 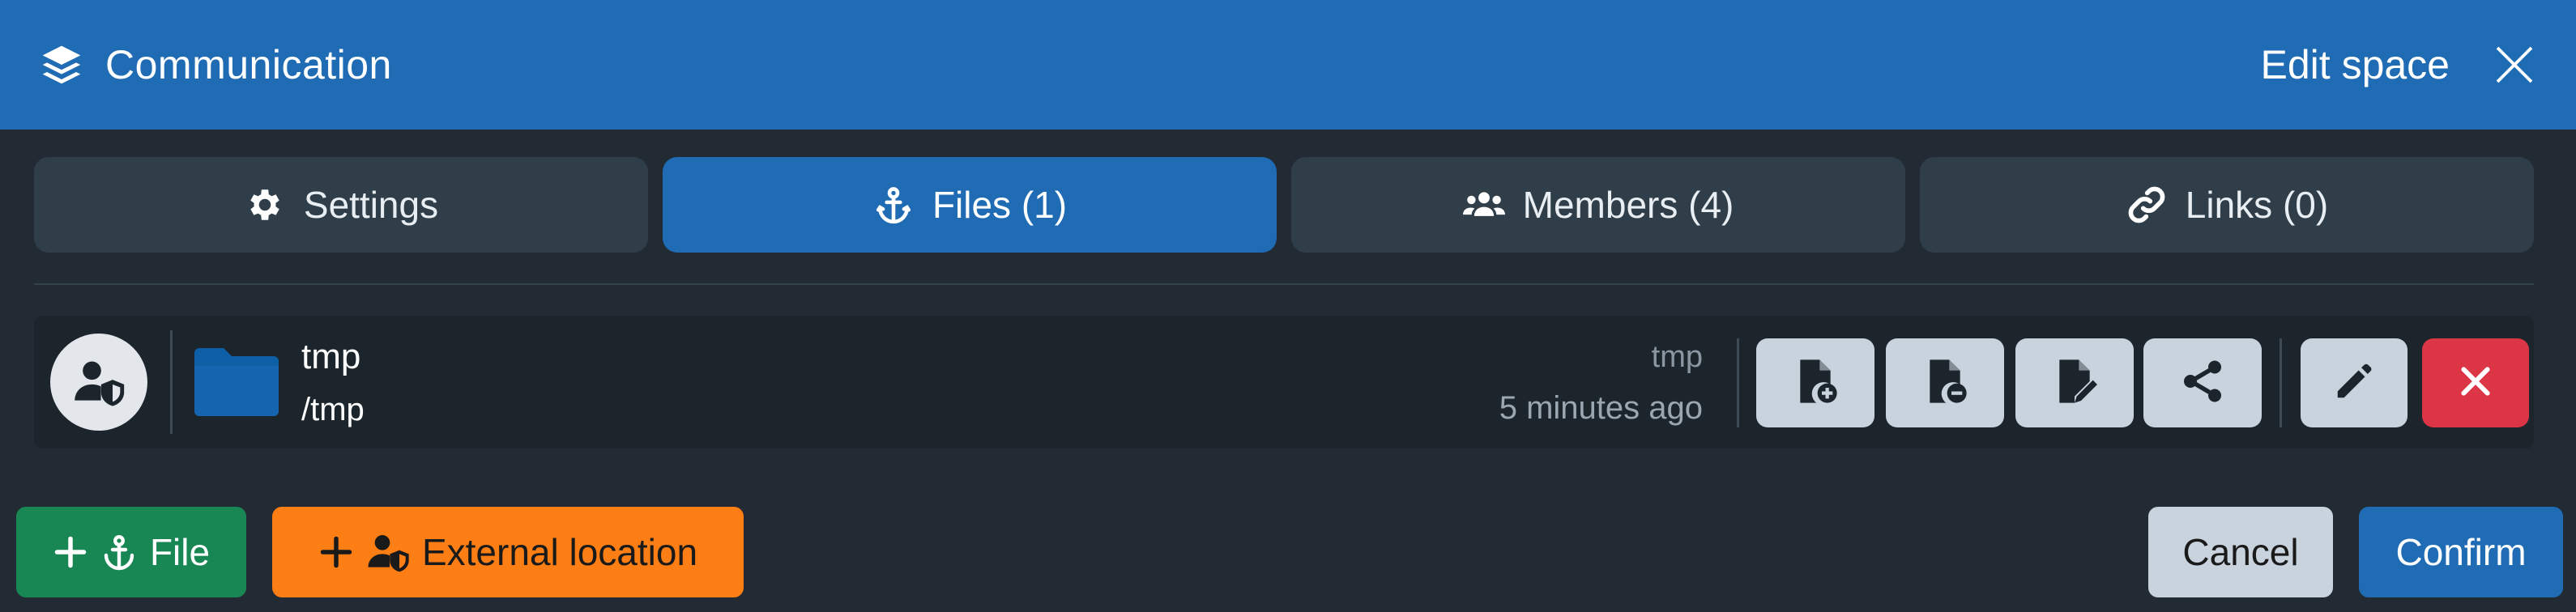 I want to click on tab-label: Links (0), so click(x=2257, y=205).